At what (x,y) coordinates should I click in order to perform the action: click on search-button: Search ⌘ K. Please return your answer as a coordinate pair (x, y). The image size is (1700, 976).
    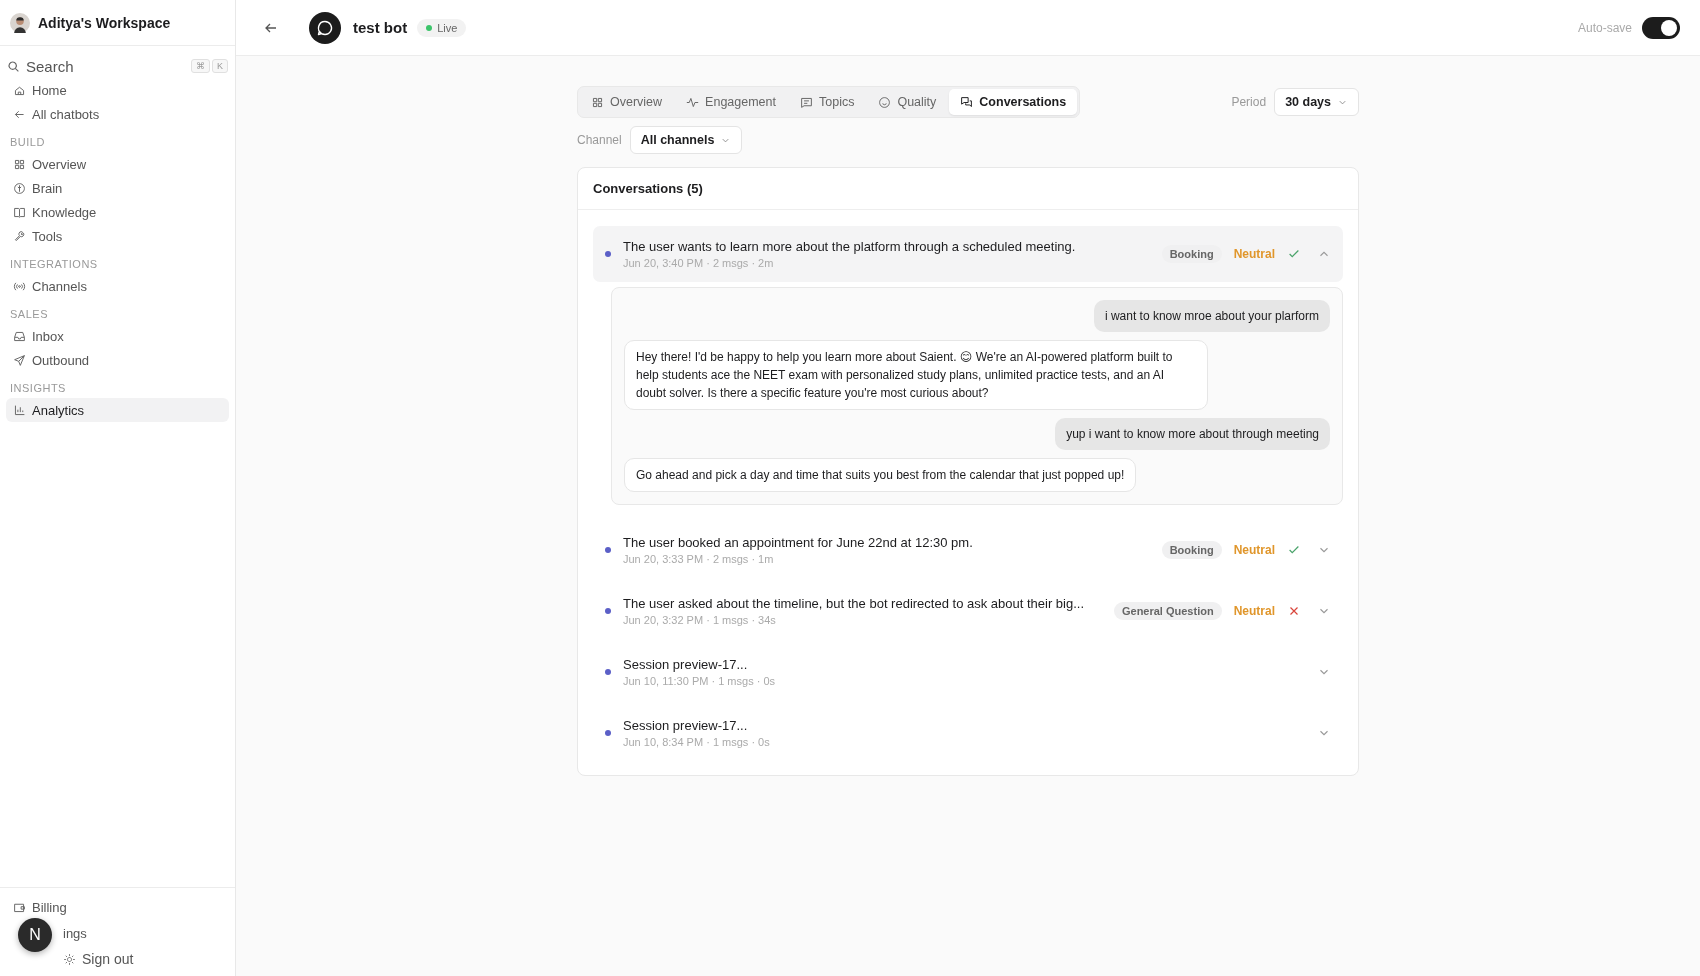
    Looking at the image, I should click on (117, 66).